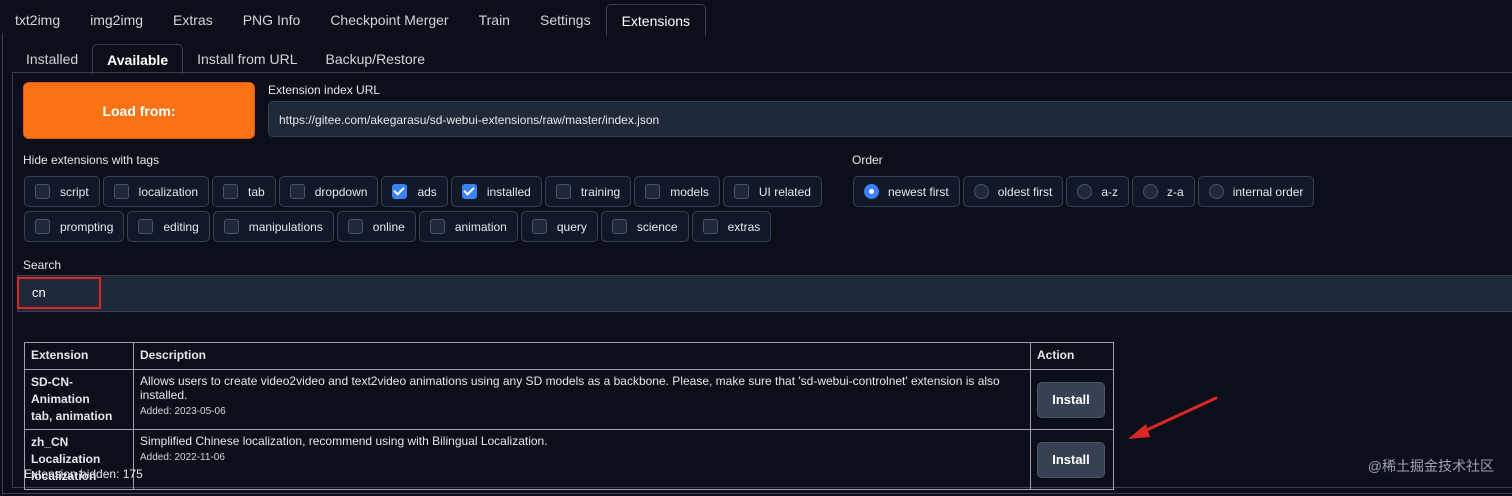 Image resolution: width=1512 pixels, height=496 pixels. I want to click on tag-checkbox-query: query, so click(559, 226).